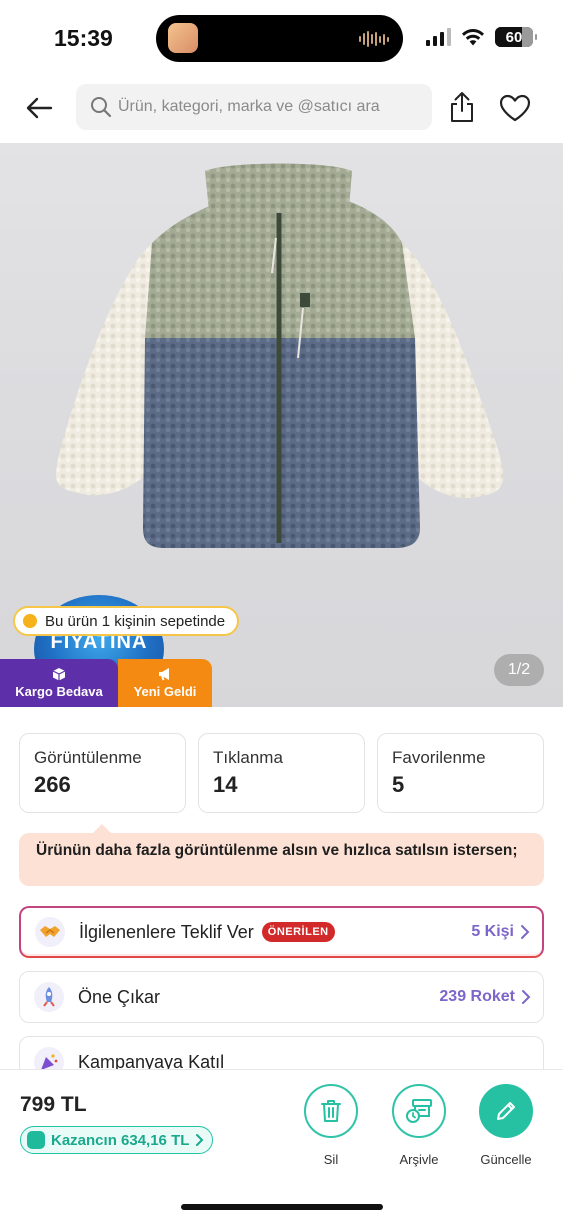 The height and width of the screenshot is (1219, 563). Describe the element at coordinates (83, 38) in the screenshot. I see `status-time: 15:39` at that location.